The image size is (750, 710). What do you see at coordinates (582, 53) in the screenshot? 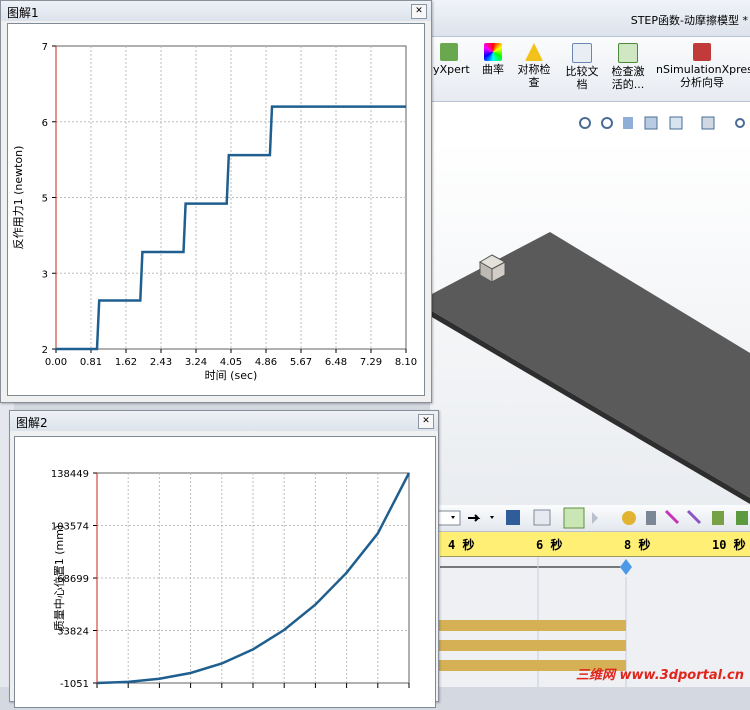
I see `compare-documents-icon` at bounding box center [582, 53].